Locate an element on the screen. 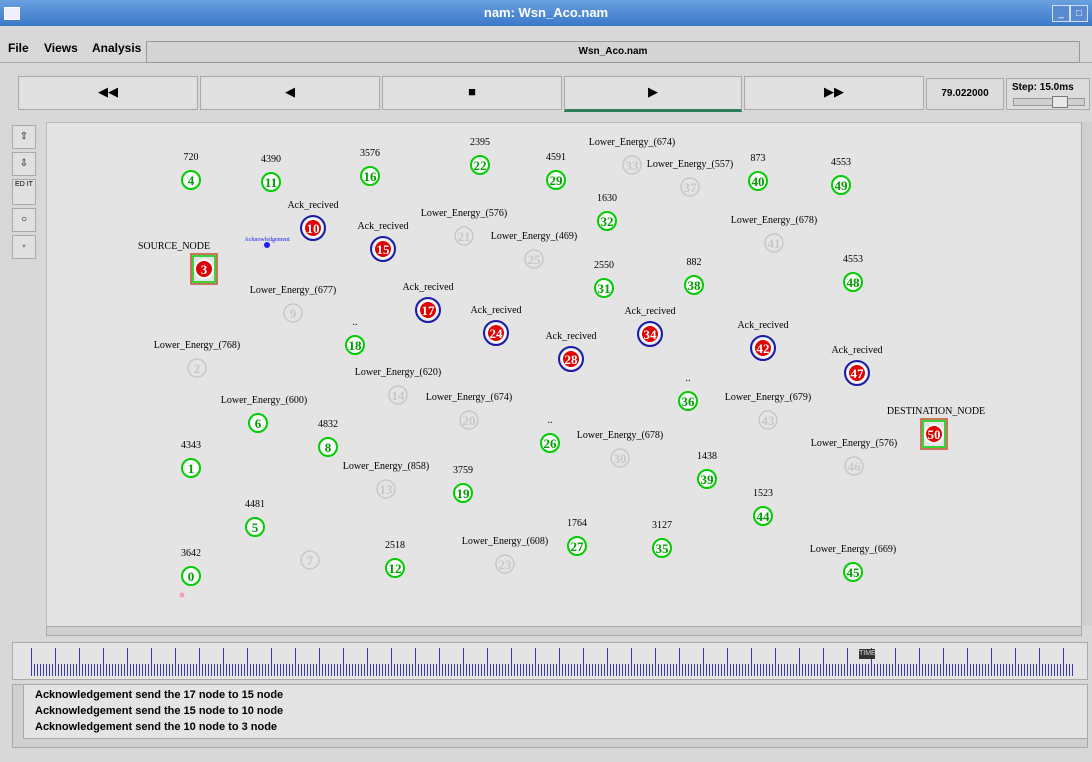  menu-file: File is located at coordinates (18, 48).